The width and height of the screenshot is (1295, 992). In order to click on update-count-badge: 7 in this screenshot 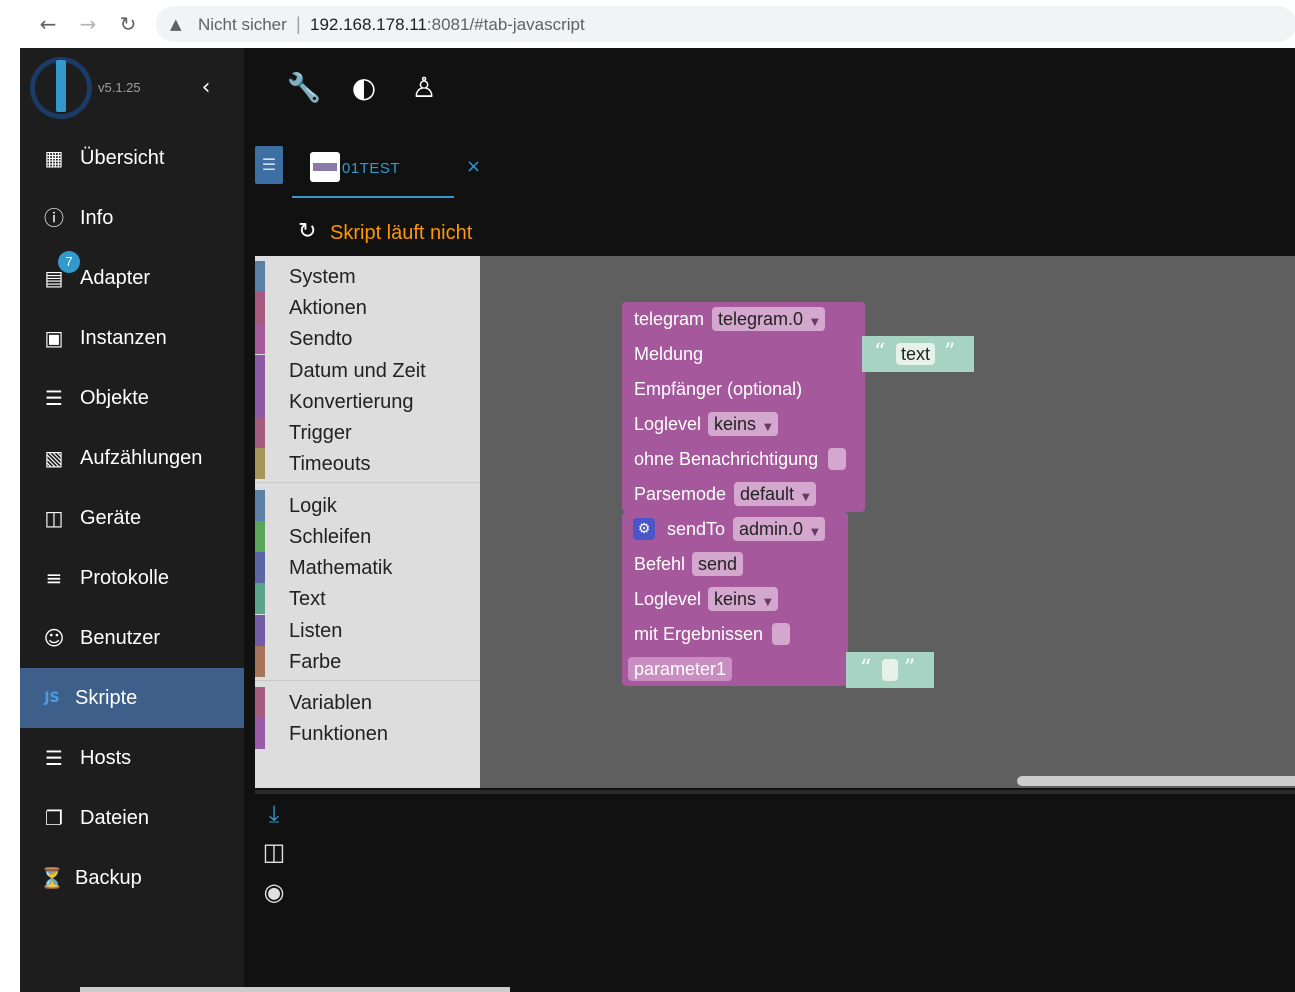, I will do `click(69, 262)`.